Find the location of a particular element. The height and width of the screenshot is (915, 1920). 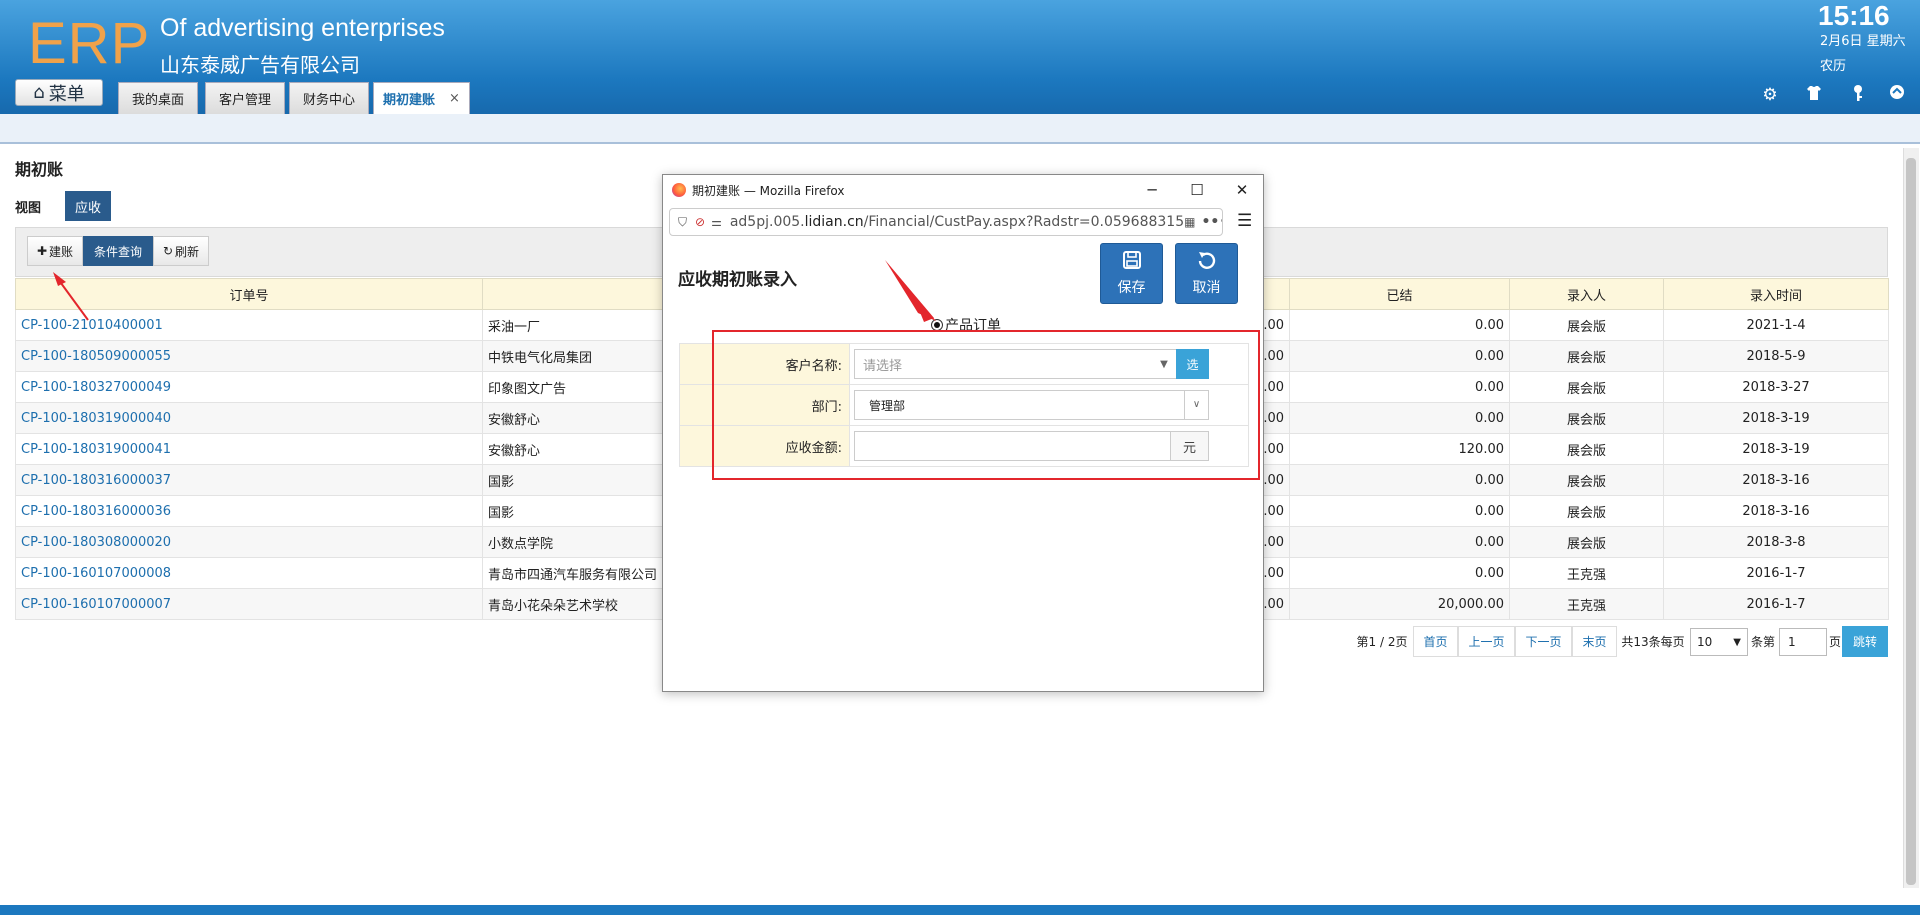

entry-time-cell: 2018-3-8 is located at coordinates (1776, 542).